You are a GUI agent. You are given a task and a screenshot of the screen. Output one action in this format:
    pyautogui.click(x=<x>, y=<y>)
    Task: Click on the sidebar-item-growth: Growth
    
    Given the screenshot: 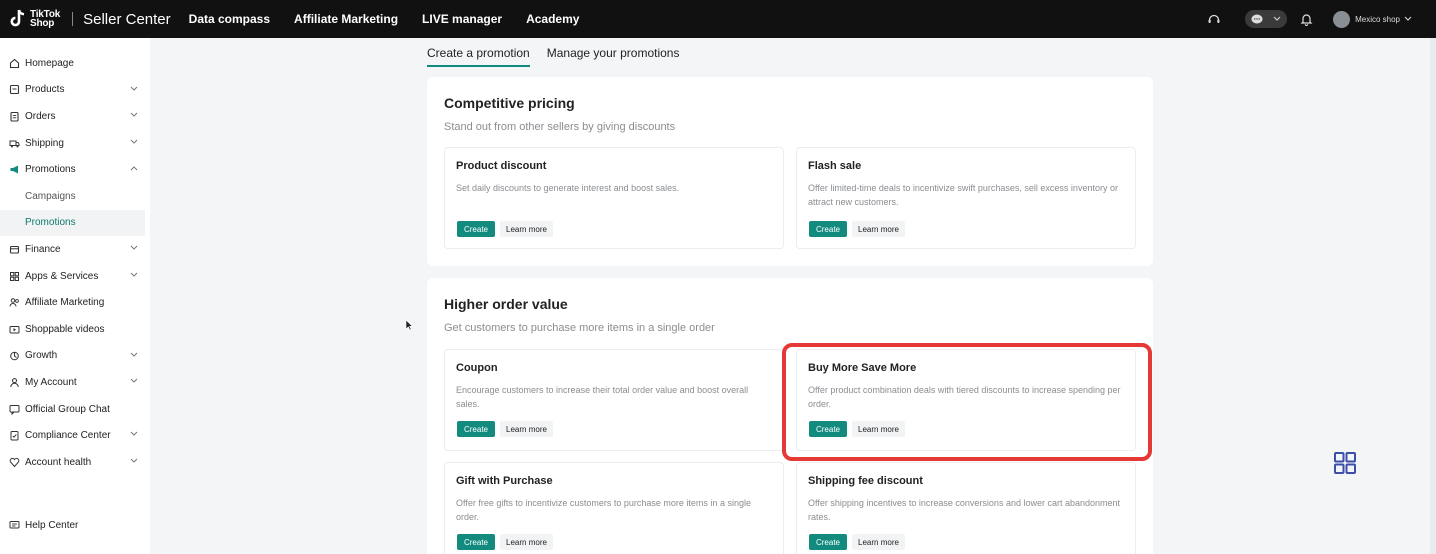 What is the action you would take?
    pyautogui.click(x=75, y=356)
    